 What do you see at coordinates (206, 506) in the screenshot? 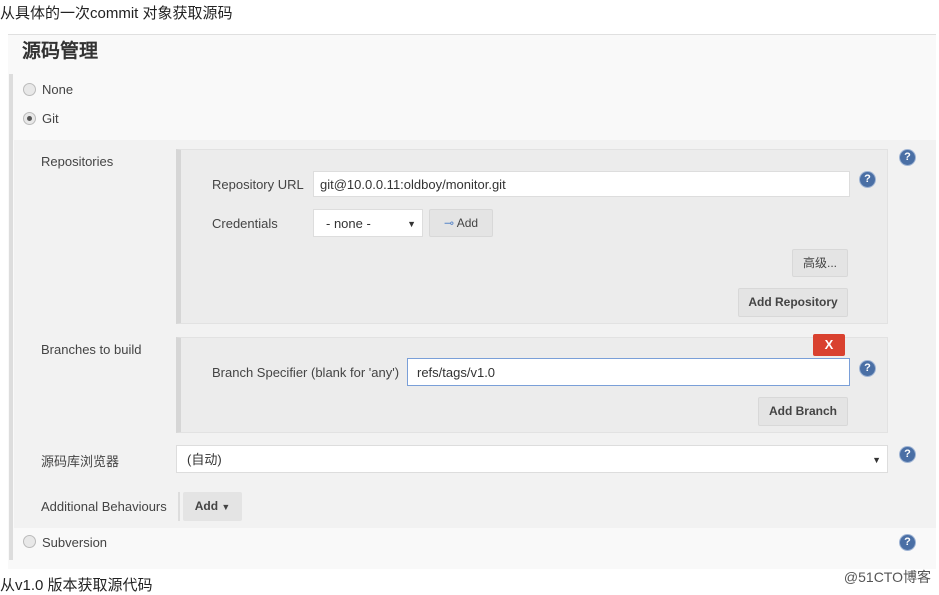
I see `add-behaviour-label: Add` at bounding box center [206, 506].